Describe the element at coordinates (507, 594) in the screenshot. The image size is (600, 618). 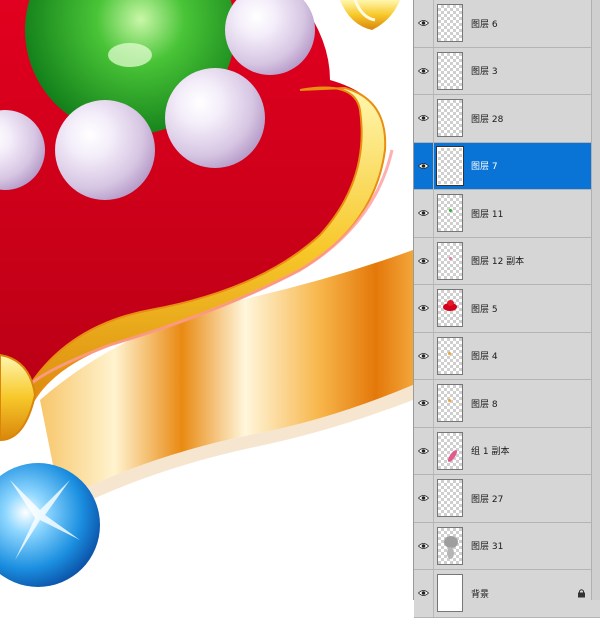
I see `layer-row-12: 背景` at that location.